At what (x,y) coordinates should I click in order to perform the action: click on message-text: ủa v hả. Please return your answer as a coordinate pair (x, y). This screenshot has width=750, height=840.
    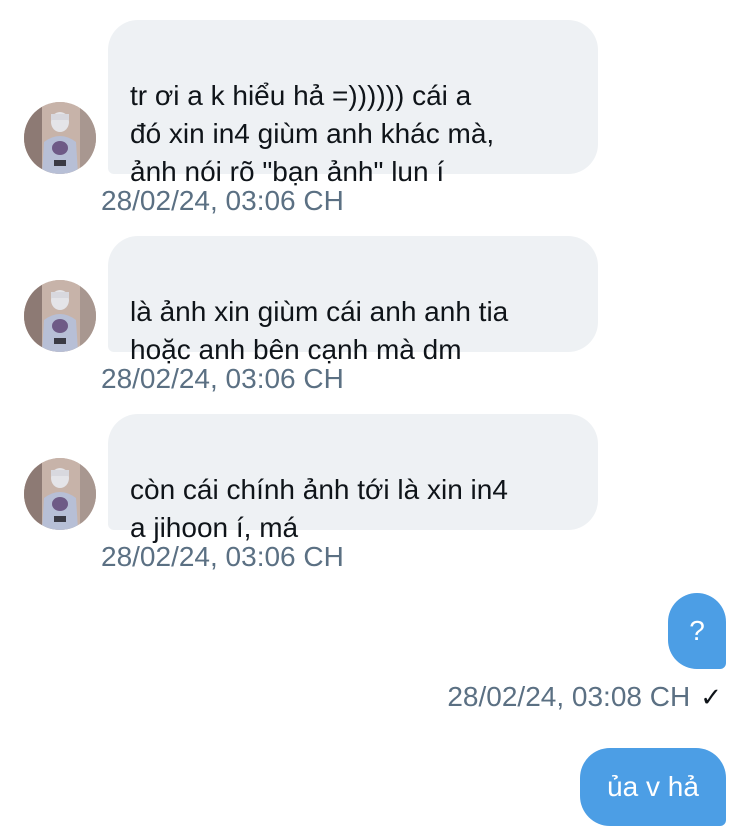
    Looking at the image, I should click on (653, 786).